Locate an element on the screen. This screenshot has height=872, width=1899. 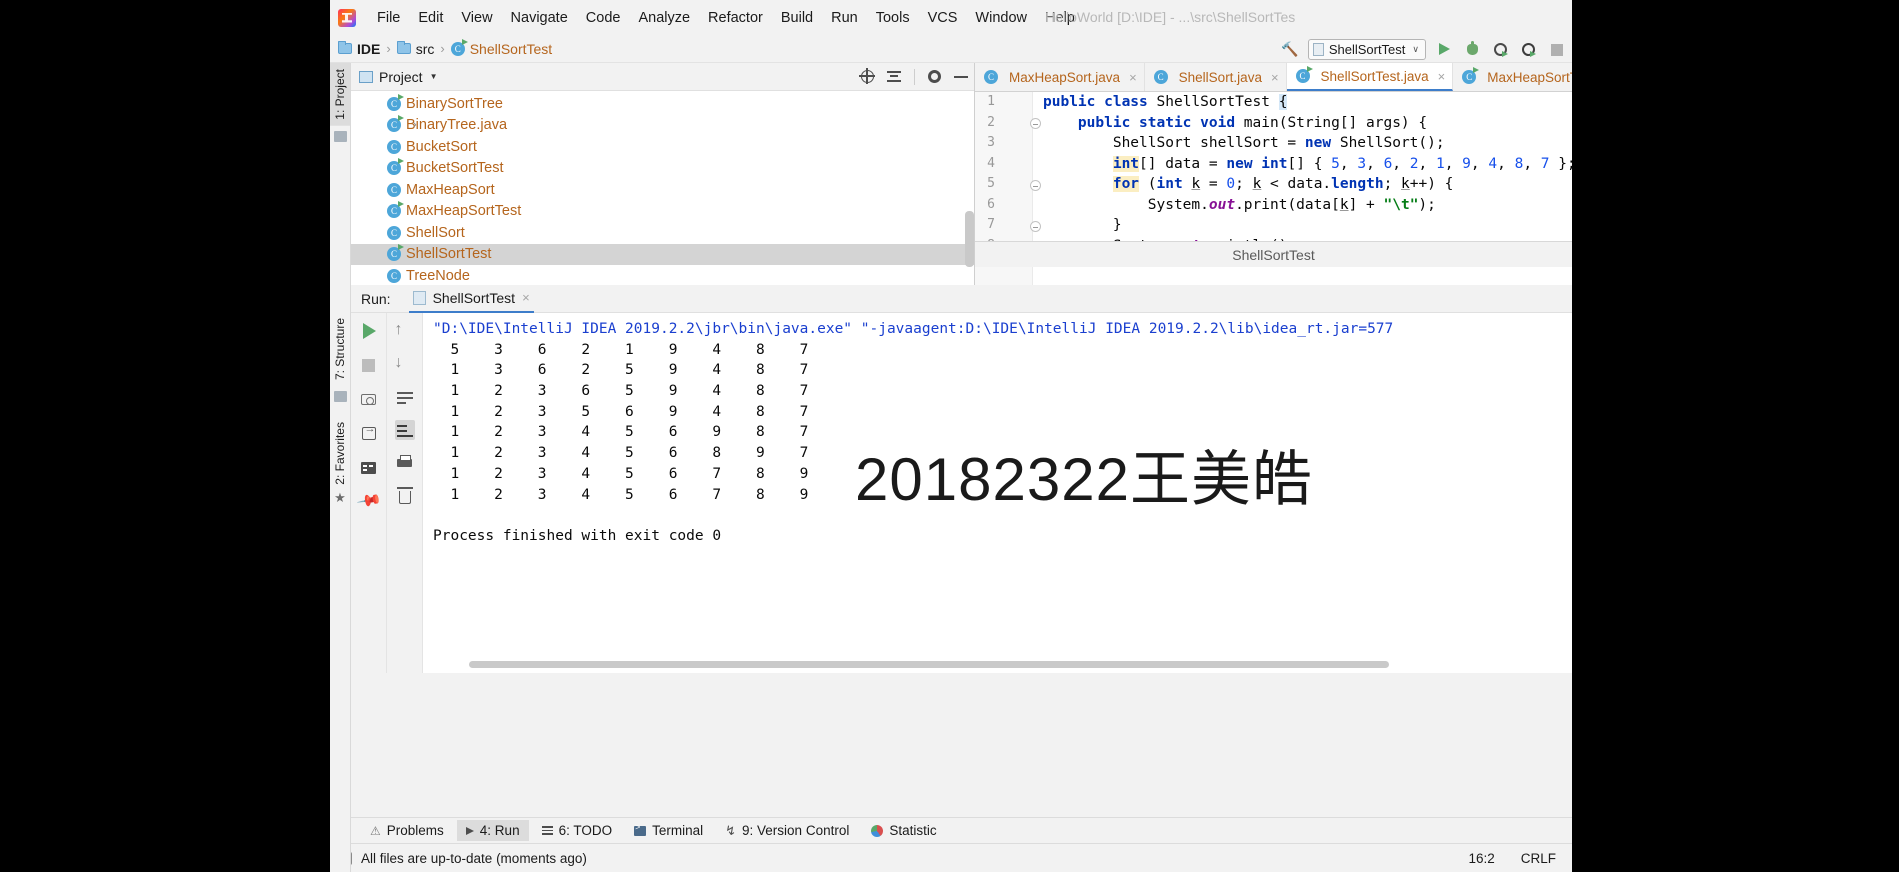
run-with-coverage-button is located at coordinates (1500, 49).